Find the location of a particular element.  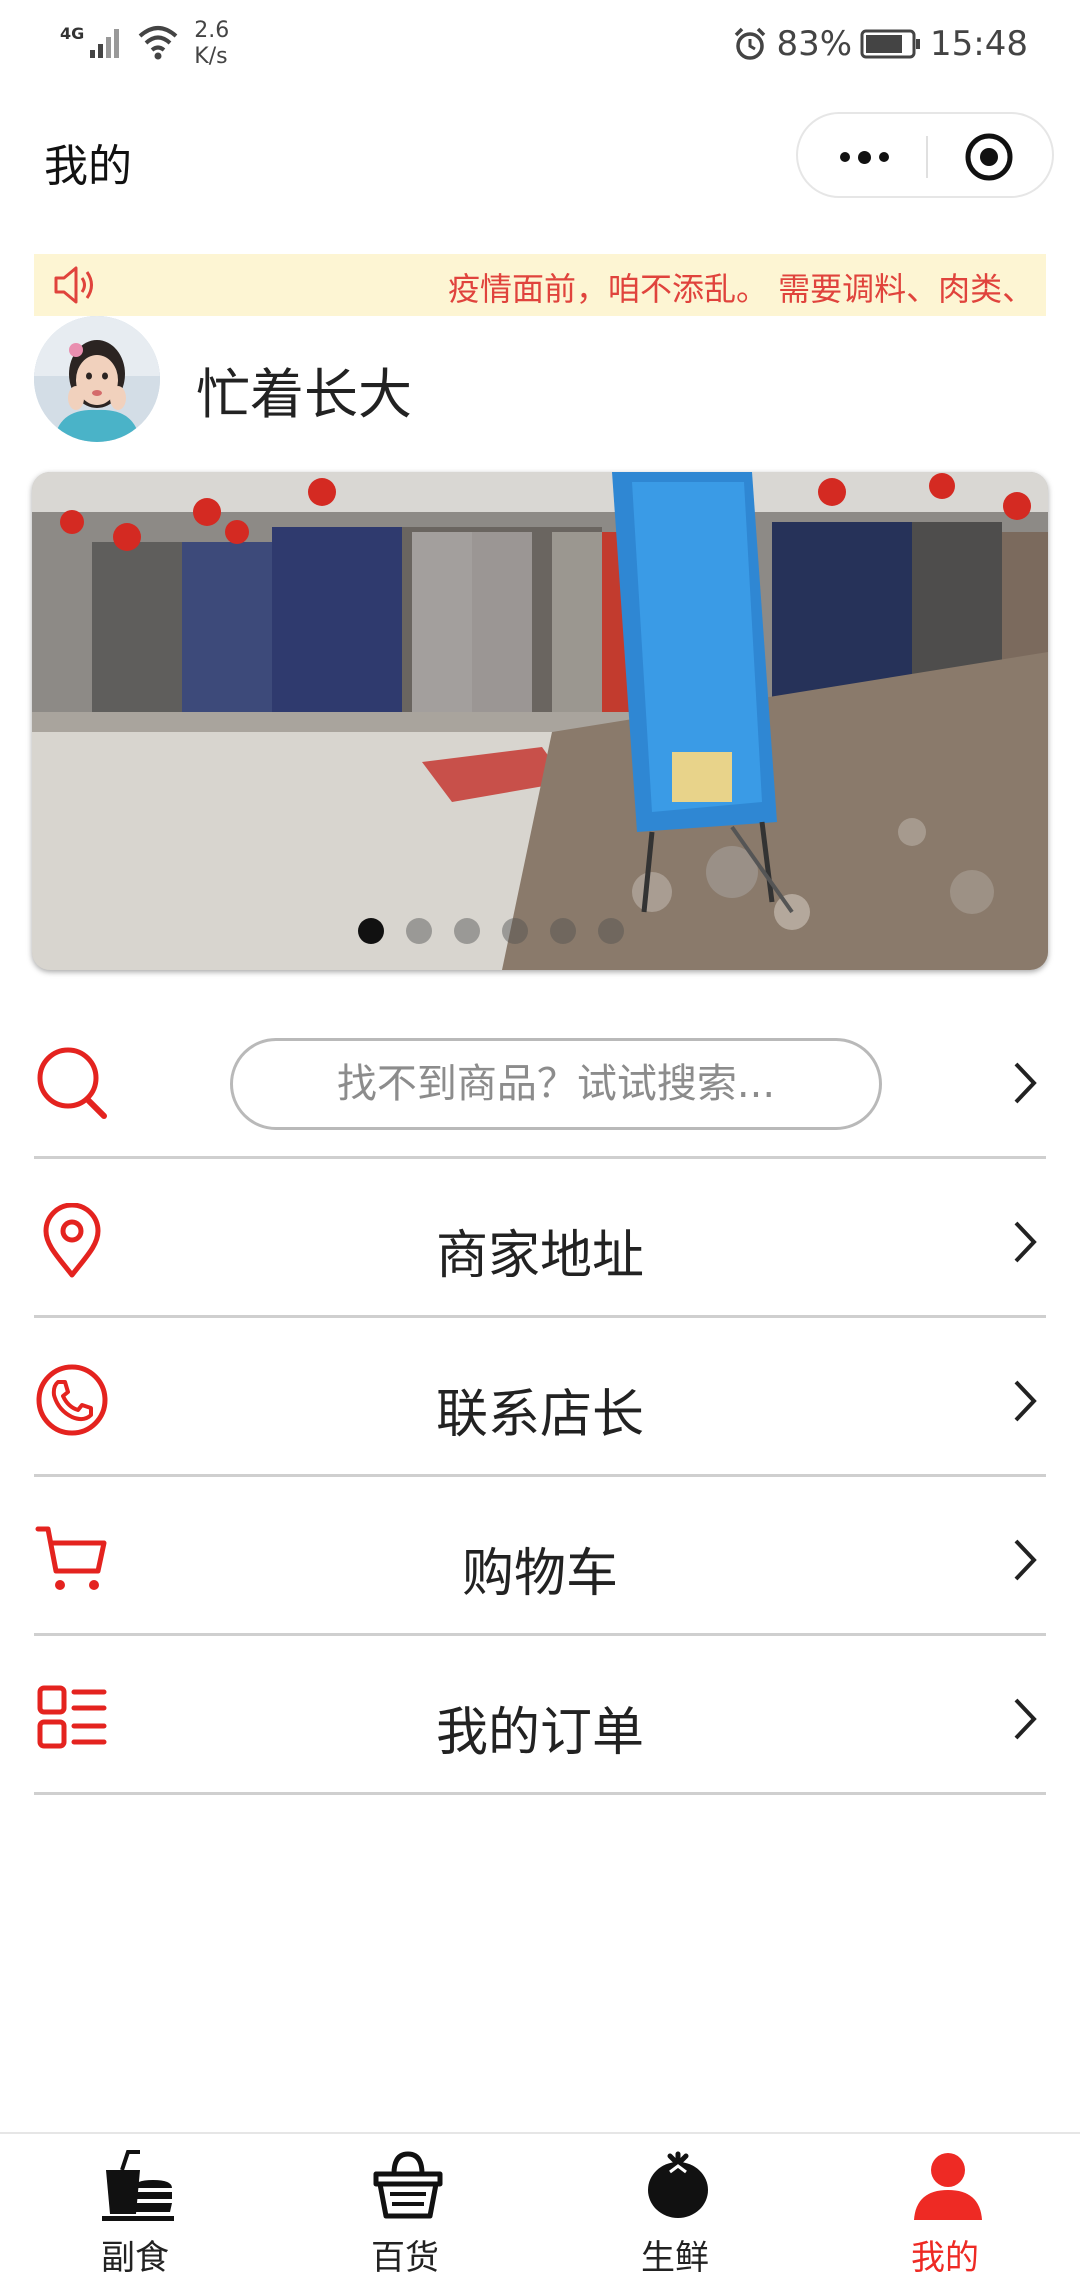

clock: 15:48 is located at coordinates (979, 44).